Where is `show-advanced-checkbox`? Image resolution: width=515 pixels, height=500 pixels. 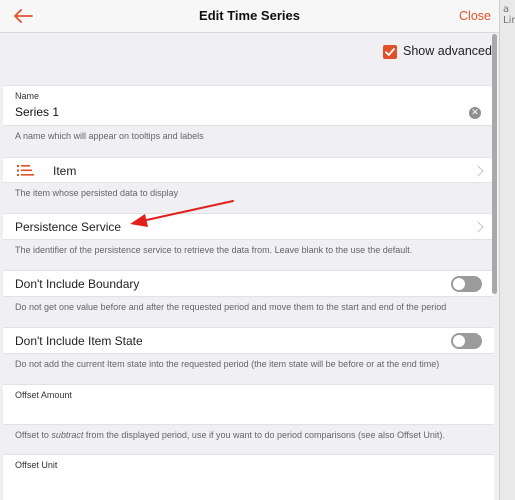 show-advanced-checkbox is located at coordinates (390, 52).